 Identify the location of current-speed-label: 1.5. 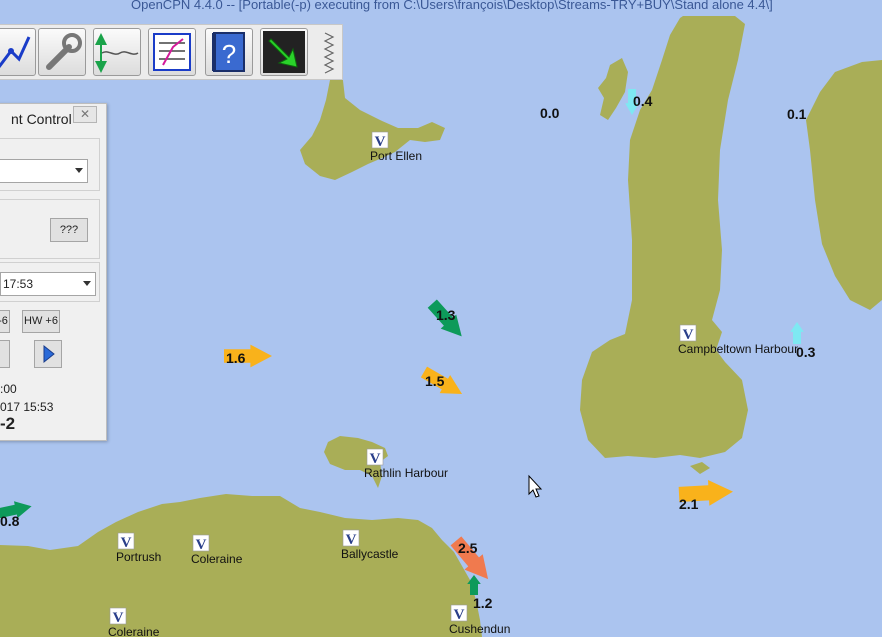
(435, 381).